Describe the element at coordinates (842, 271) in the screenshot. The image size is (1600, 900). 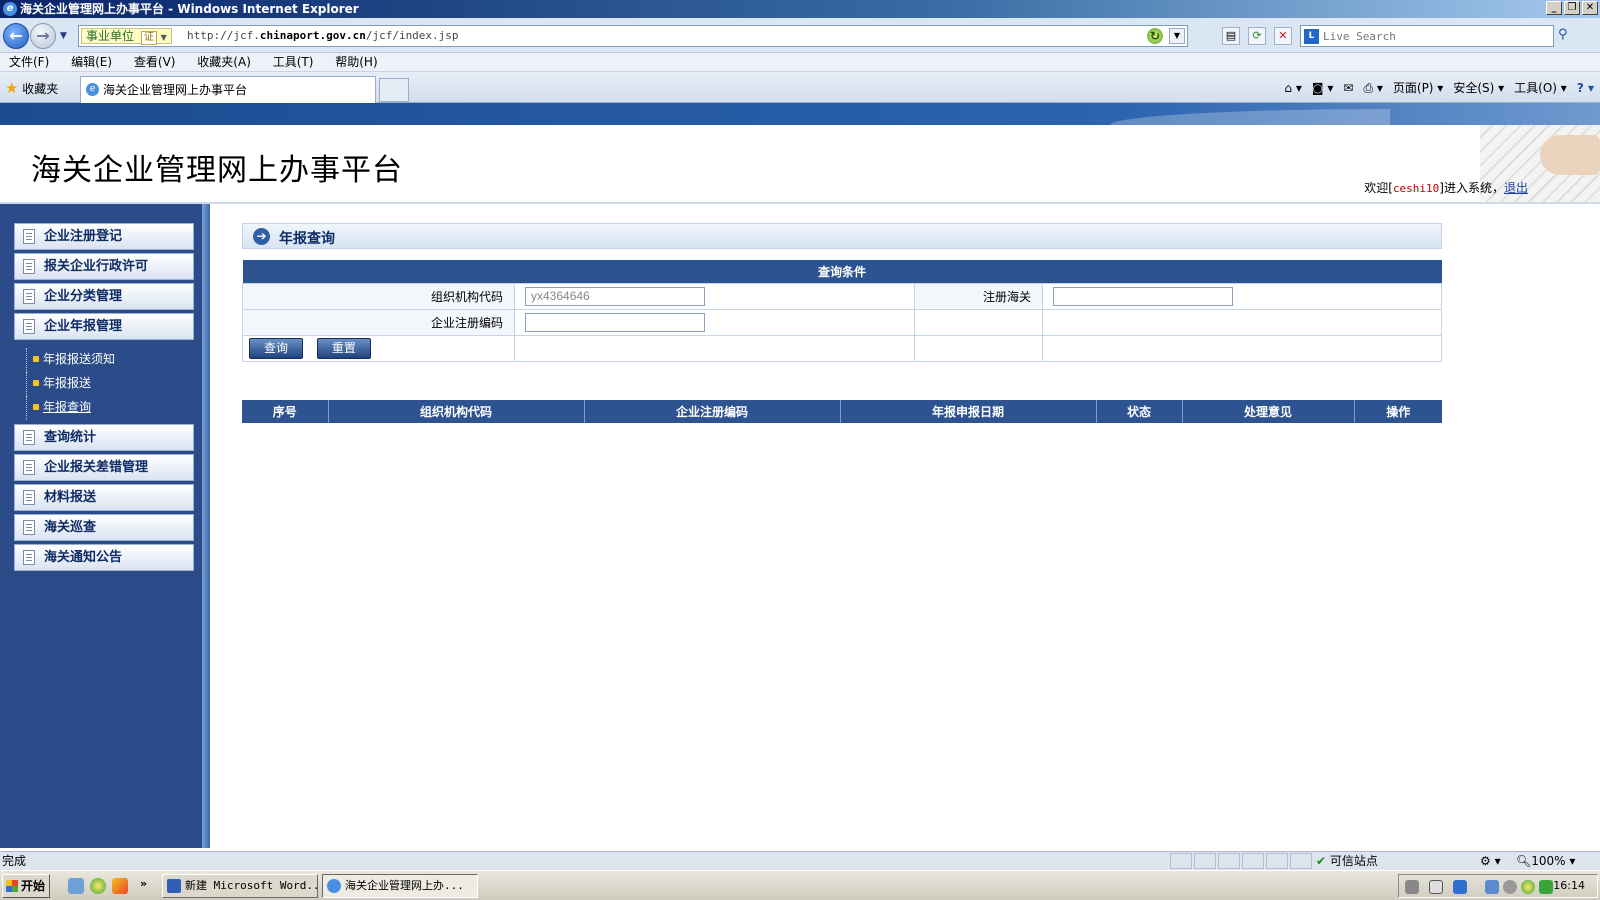
I see `query-form-header: 查询条件` at that location.